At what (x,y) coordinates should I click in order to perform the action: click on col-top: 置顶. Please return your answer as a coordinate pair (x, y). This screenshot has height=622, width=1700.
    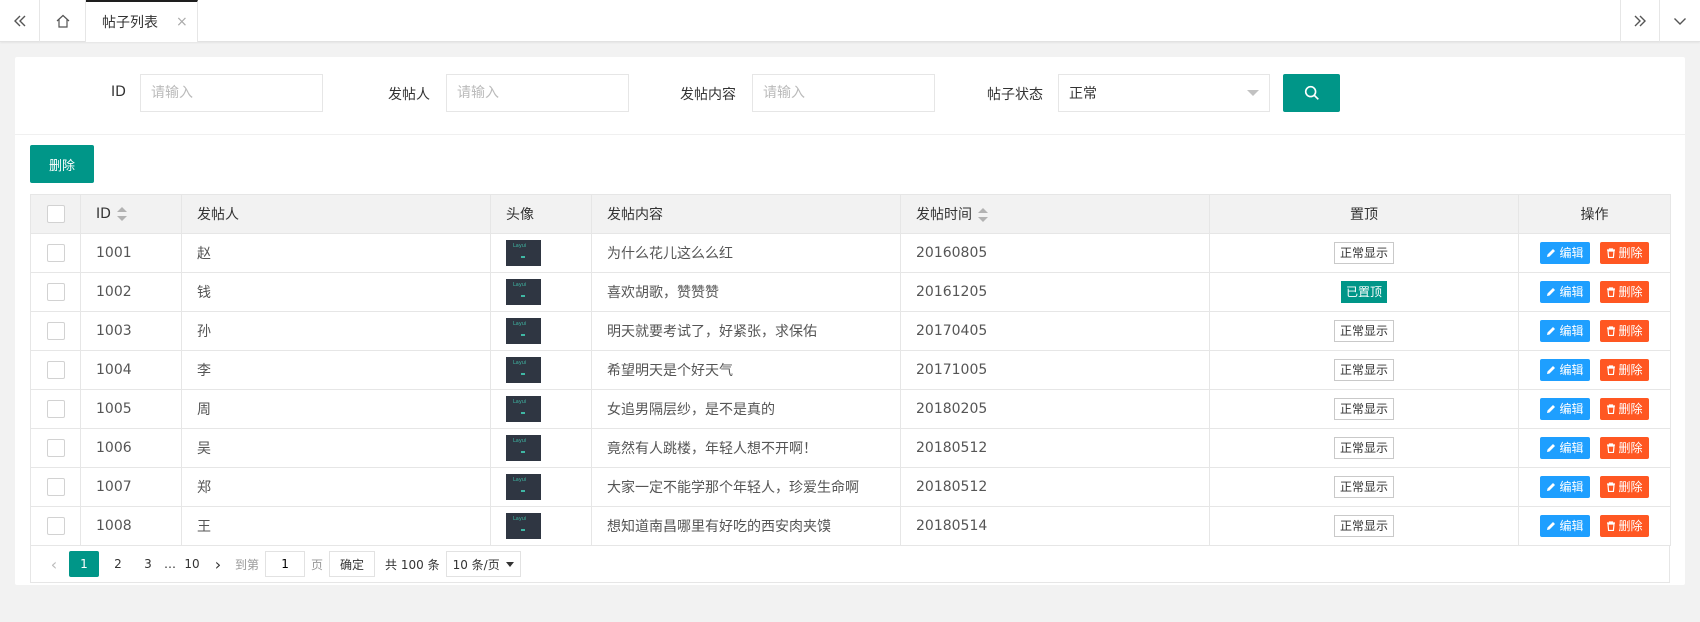
    Looking at the image, I should click on (1364, 214).